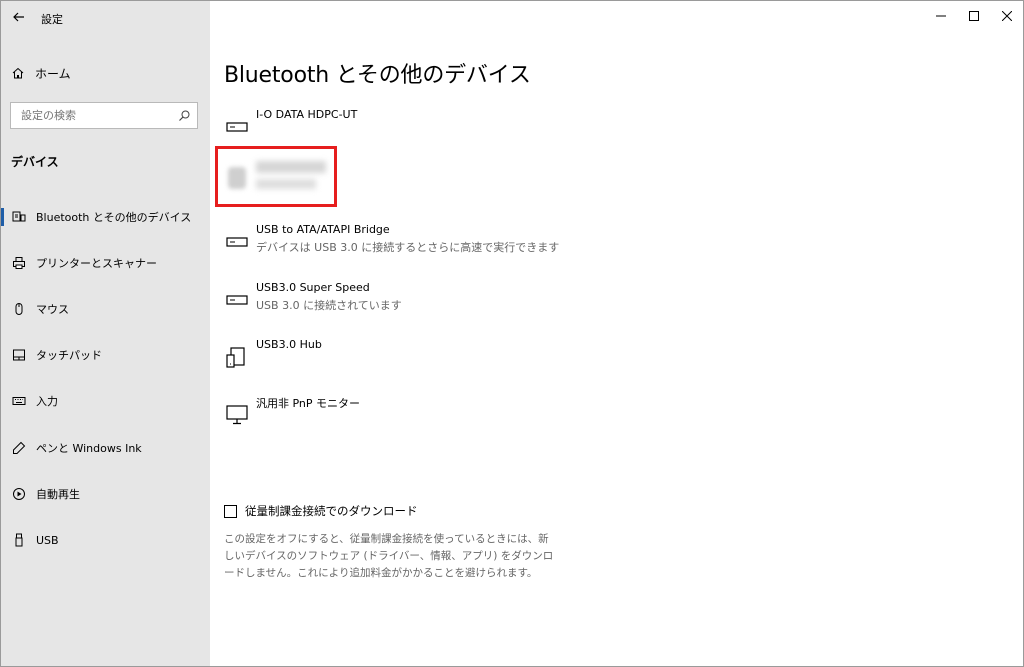 This screenshot has width=1024, height=667. What do you see at coordinates (105, 309) in the screenshot?
I see `sidebar-item-mouse: マウス` at bounding box center [105, 309].